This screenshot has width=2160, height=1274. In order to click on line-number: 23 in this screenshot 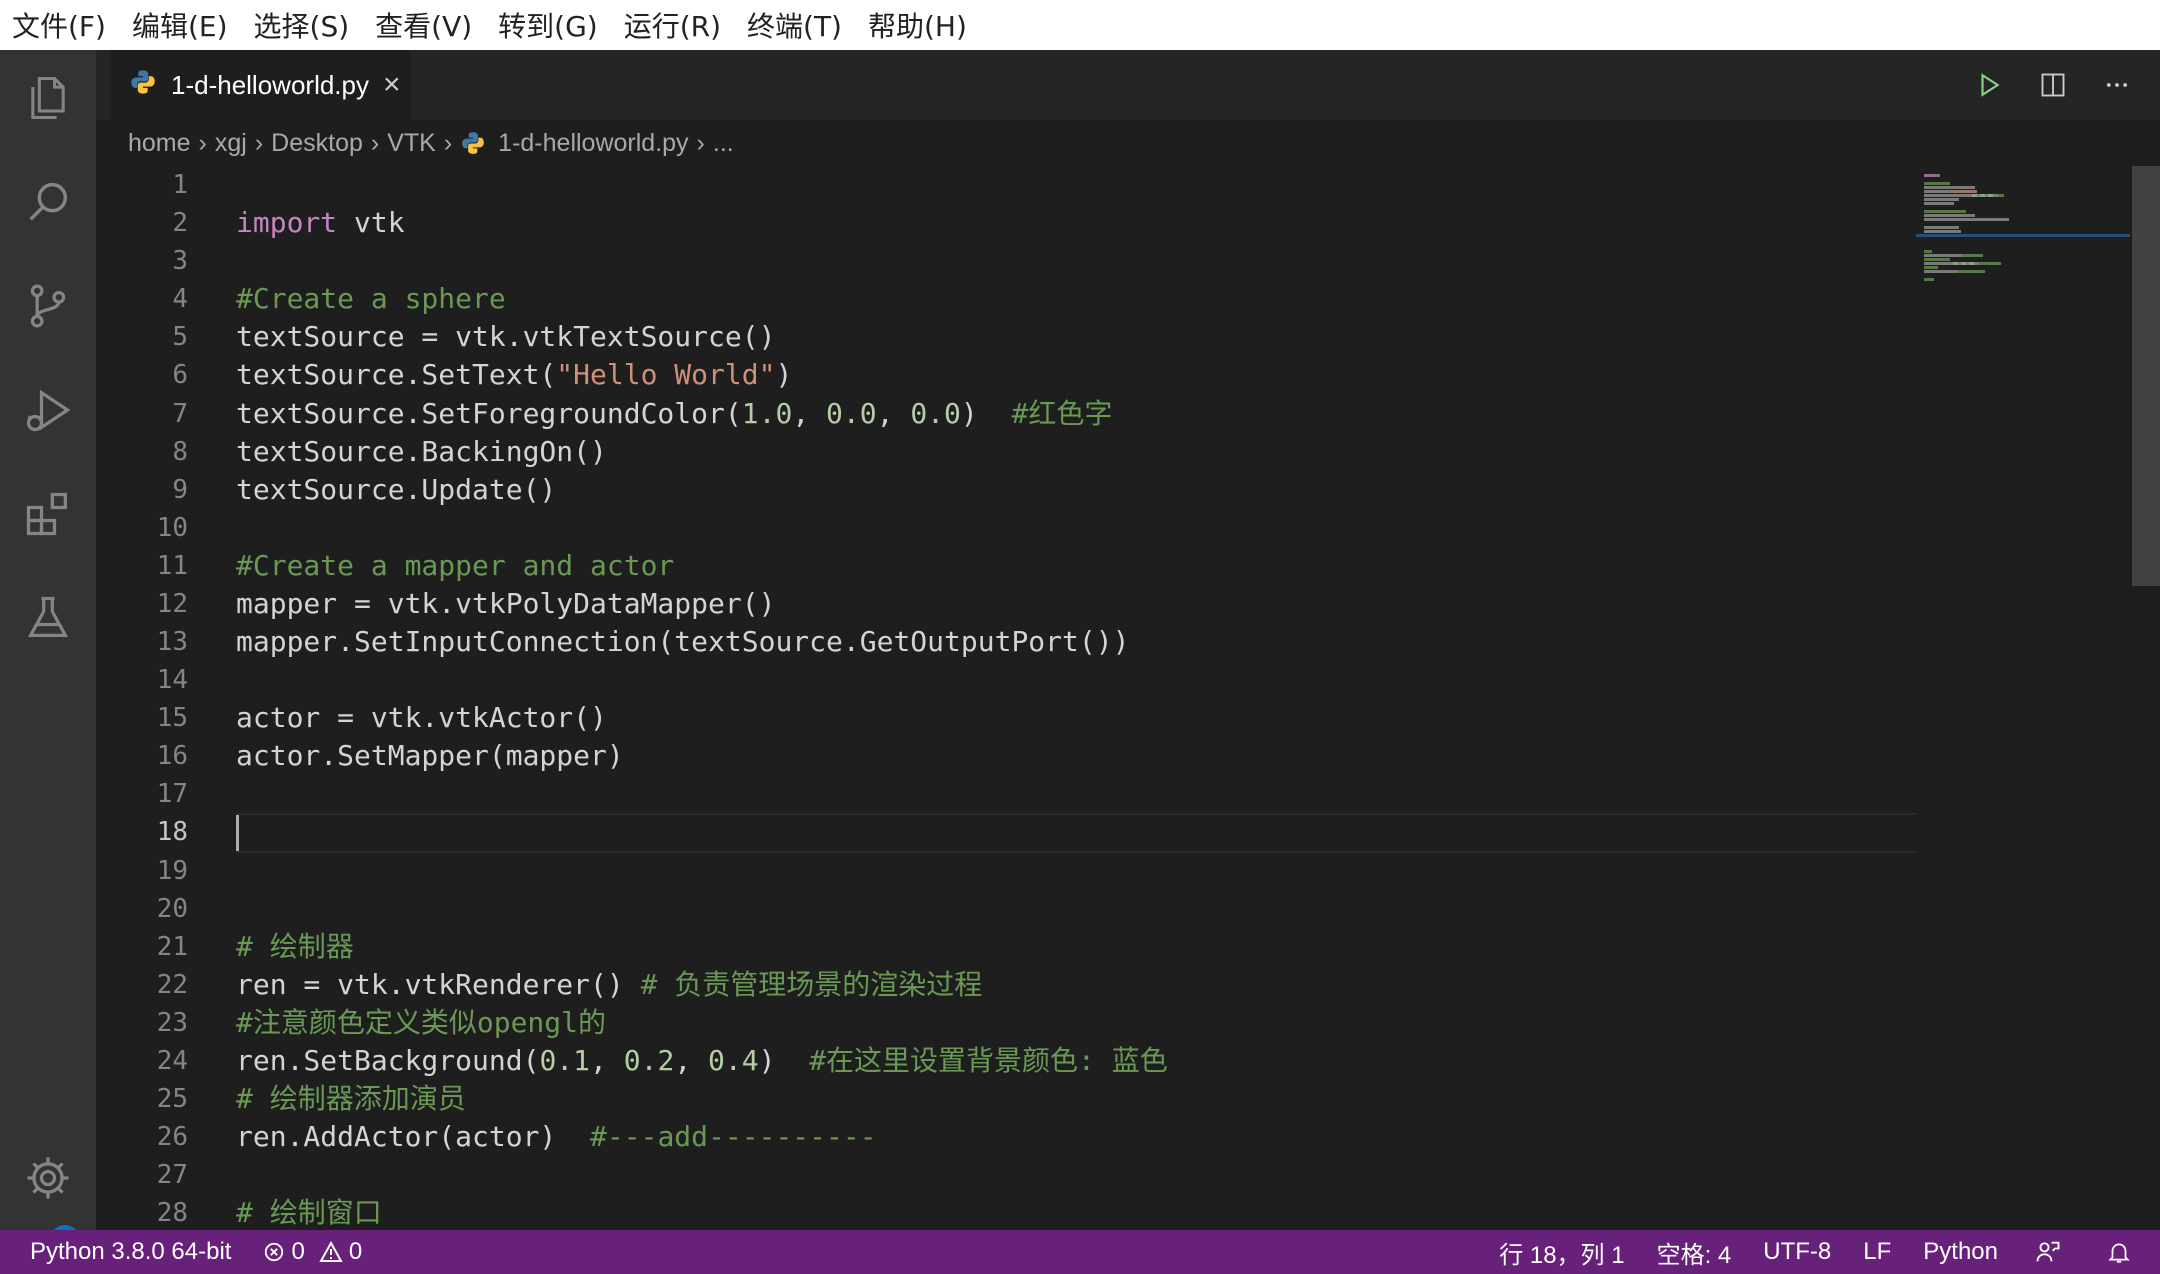, I will do `click(172, 1023)`.